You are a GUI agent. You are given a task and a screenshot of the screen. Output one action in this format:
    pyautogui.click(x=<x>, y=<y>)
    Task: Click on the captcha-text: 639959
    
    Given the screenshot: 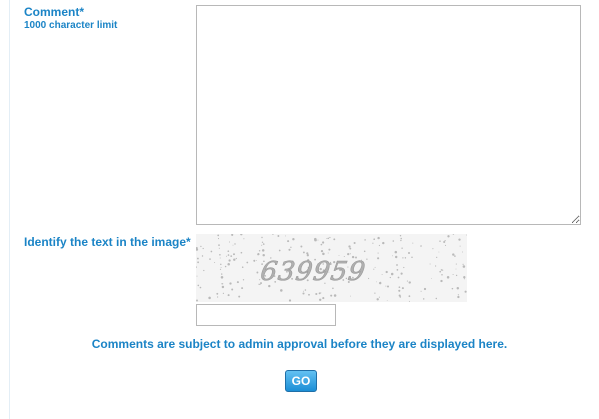 What is the action you would take?
    pyautogui.click(x=313, y=272)
    